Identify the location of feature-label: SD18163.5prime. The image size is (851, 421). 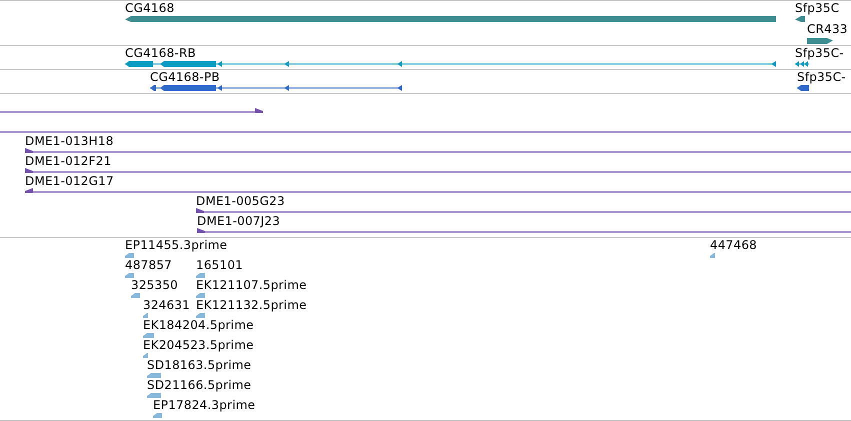
(199, 365).